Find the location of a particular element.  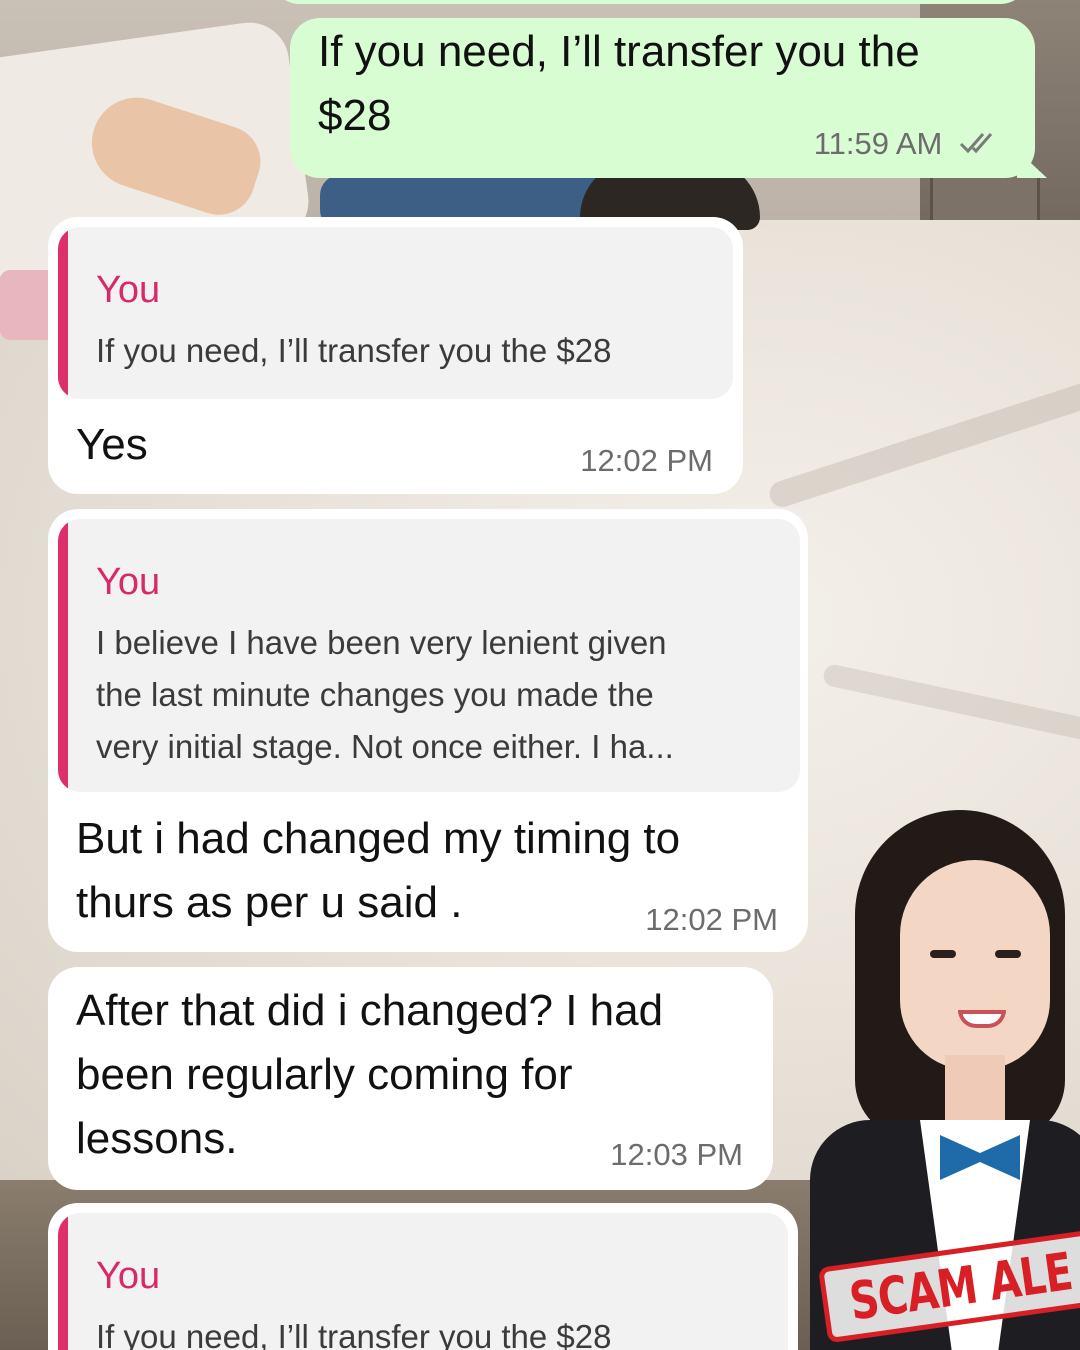

double-check-icon is located at coordinates (981, 144).